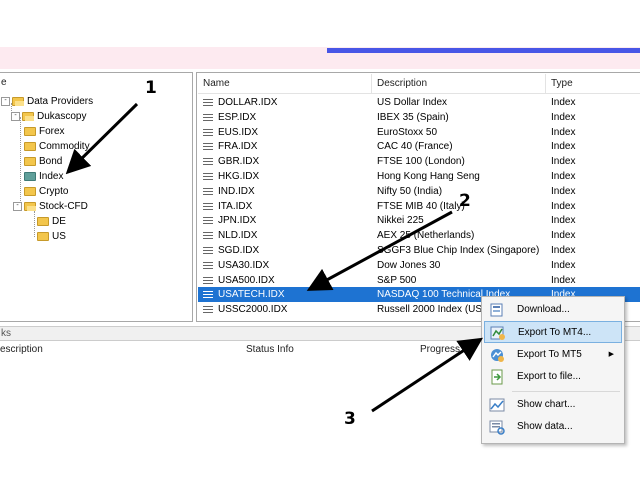 This screenshot has width=640, height=480. Describe the element at coordinates (151, 88) in the screenshot. I see `annotation-number-1: 1` at that location.